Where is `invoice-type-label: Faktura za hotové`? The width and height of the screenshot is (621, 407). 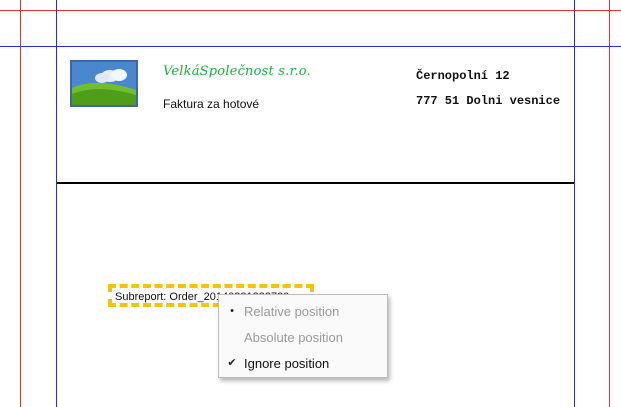 invoice-type-label: Faktura za hotové is located at coordinates (211, 104).